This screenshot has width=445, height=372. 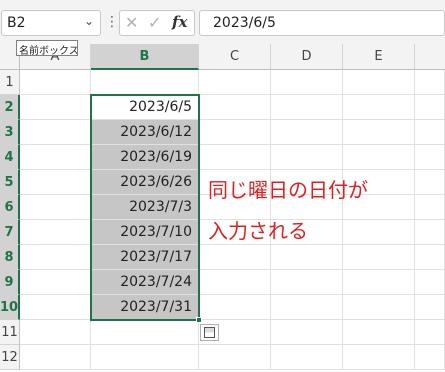 I want to click on column-header-d: D, so click(x=307, y=57).